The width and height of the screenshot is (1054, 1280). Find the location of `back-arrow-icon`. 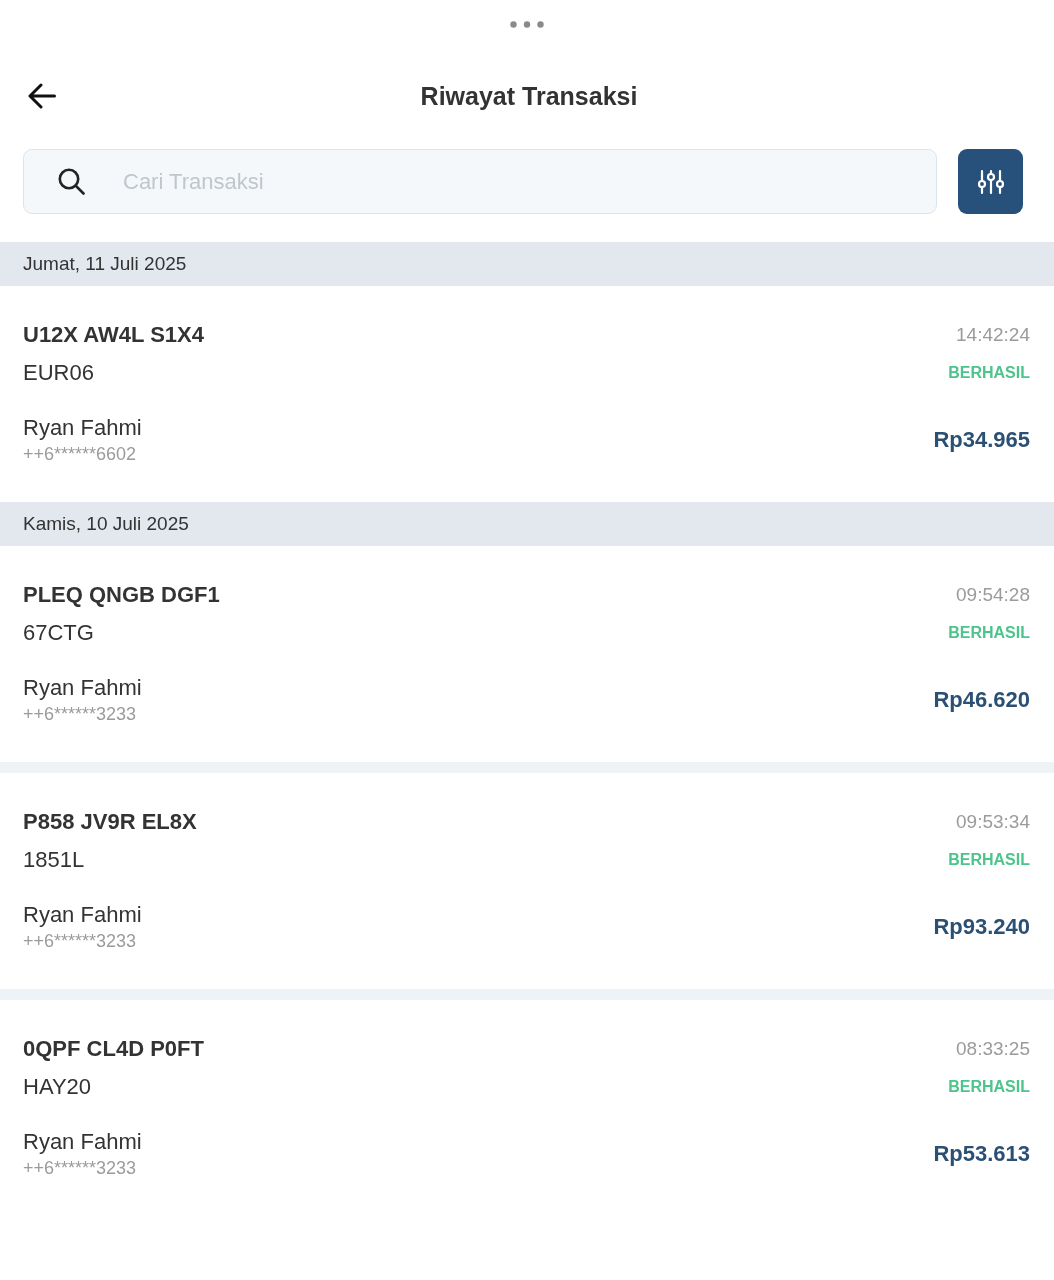

back-arrow-icon is located at coordinates (42, 96).